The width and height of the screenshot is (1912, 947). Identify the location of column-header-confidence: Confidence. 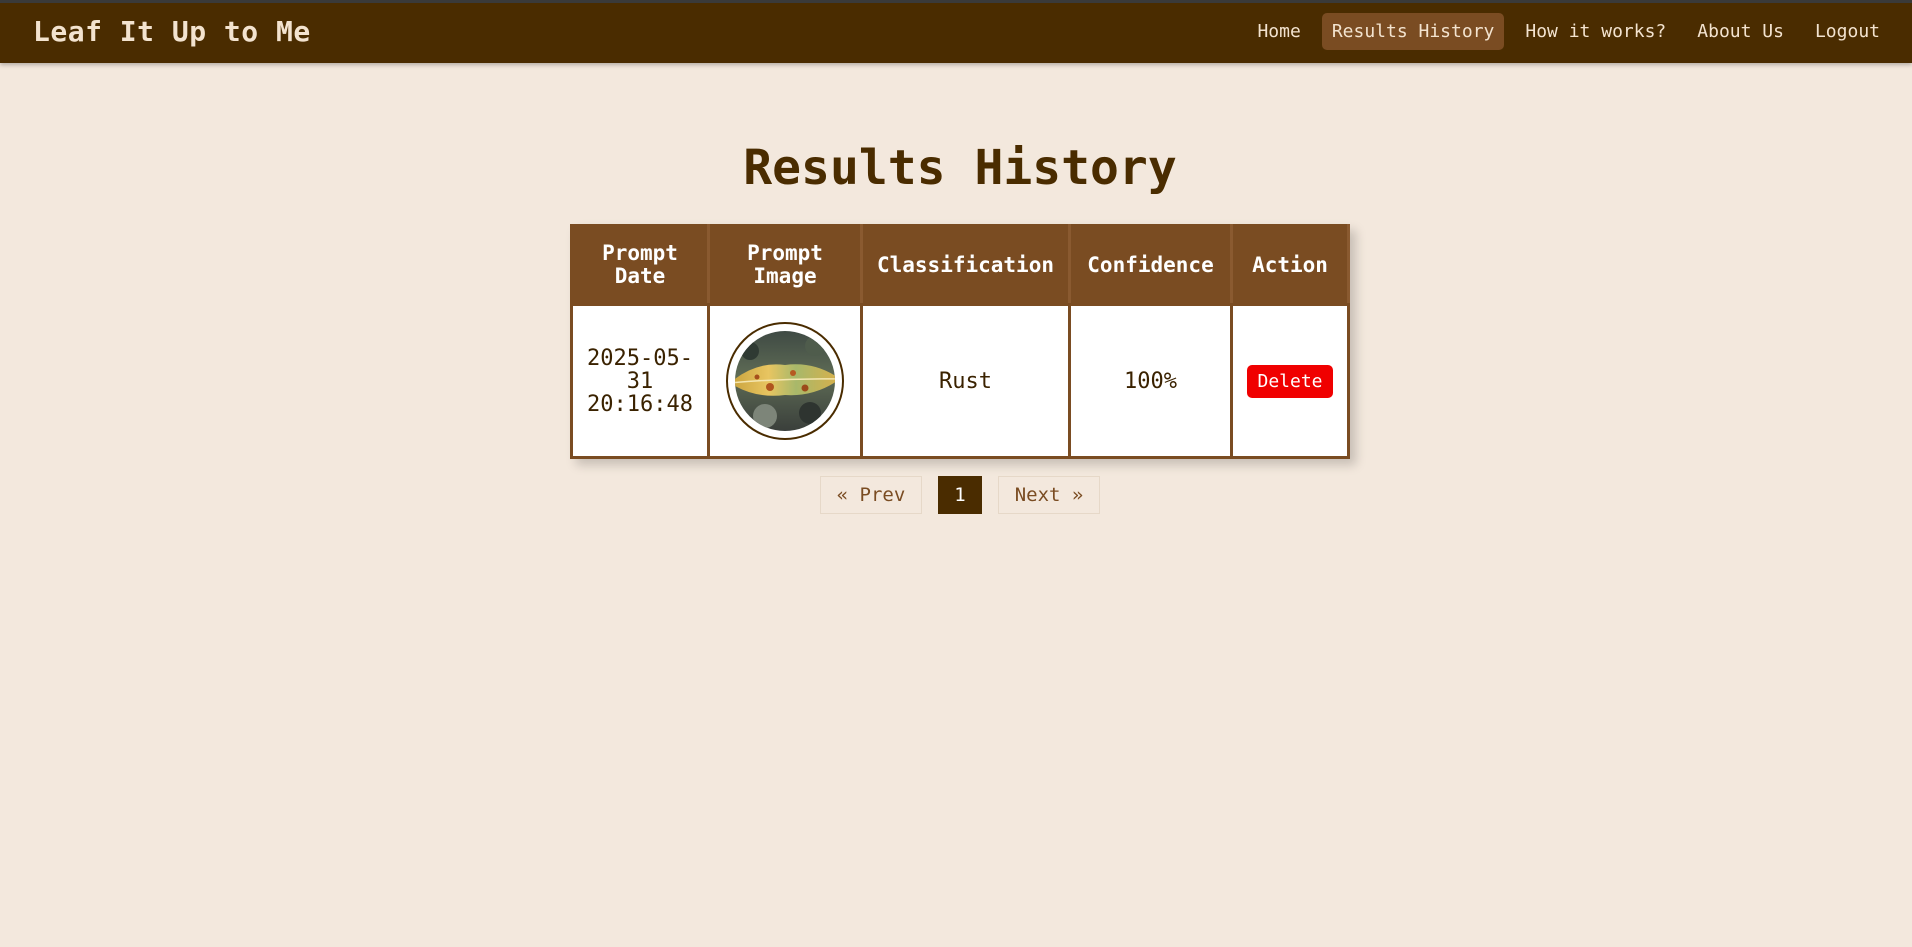
(1150, 265).